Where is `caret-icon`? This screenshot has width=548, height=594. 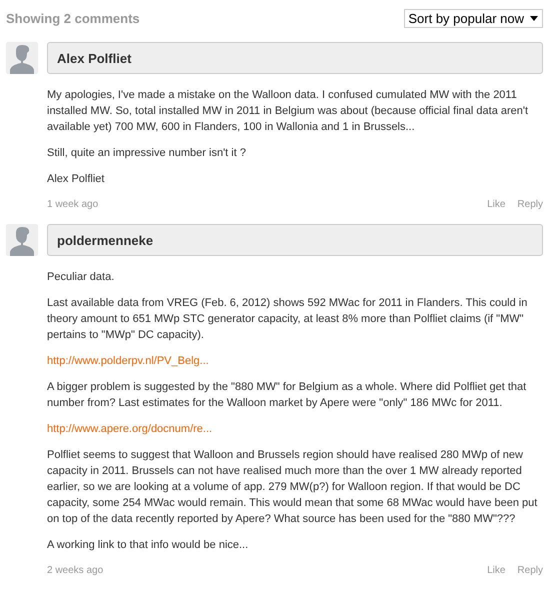 caret-icon is located at coordinates (534, 18).